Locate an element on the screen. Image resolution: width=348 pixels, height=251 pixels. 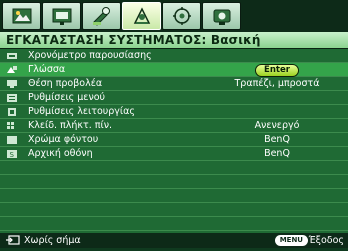
menu-item-label: Θέση προβολέα is located at coordinates (65, 83).